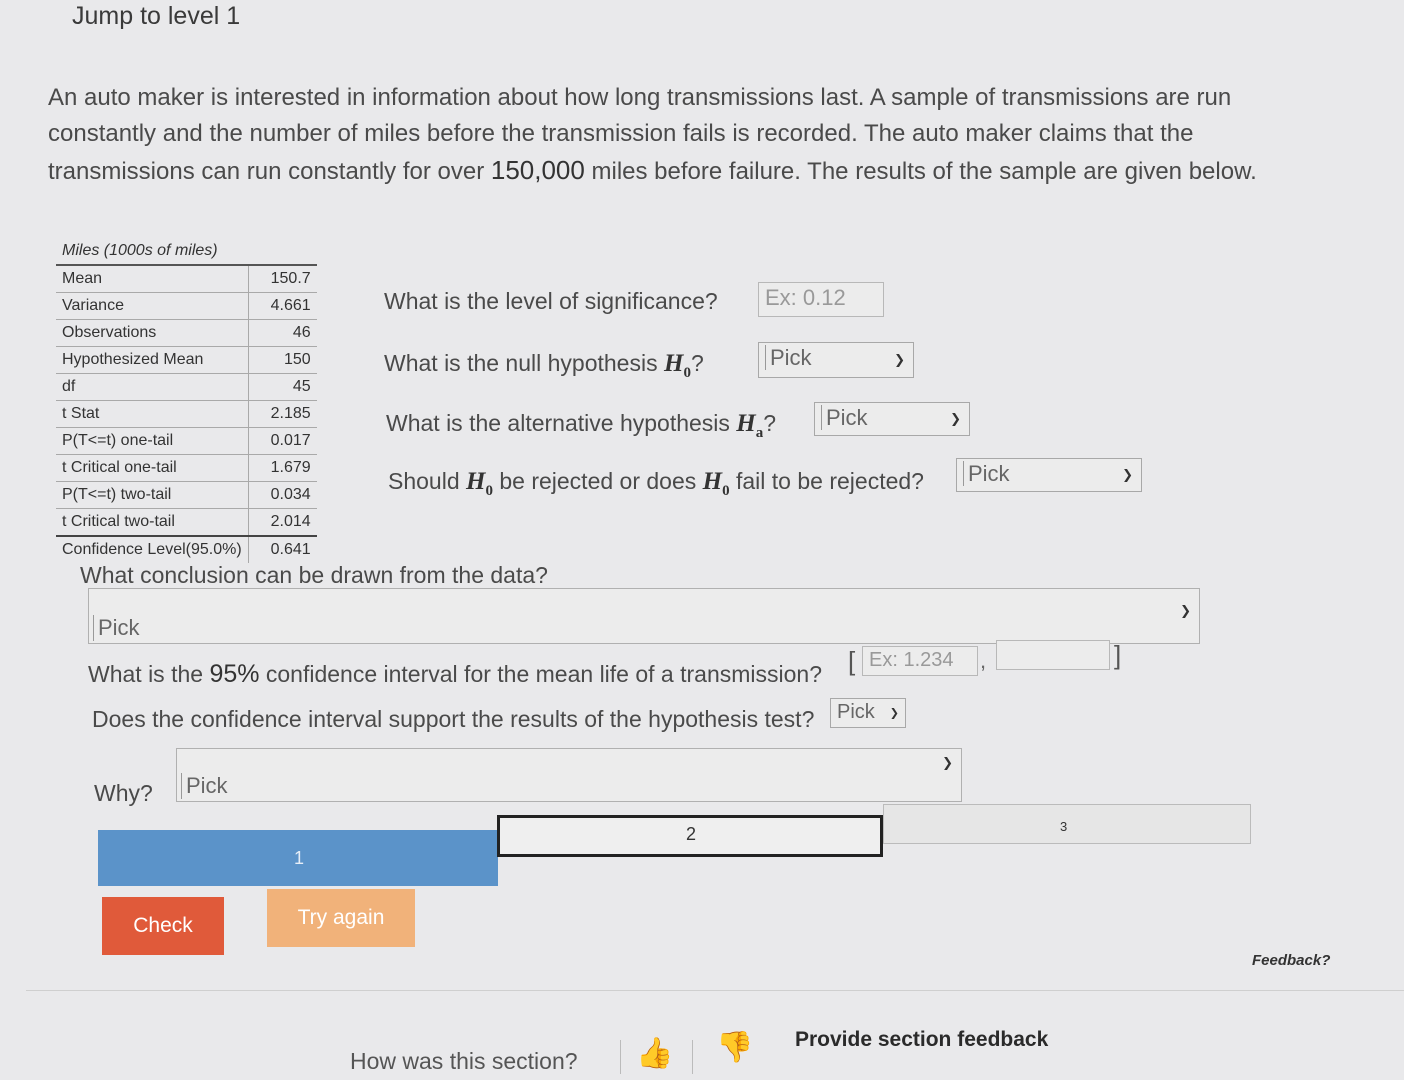  I want to click on ci-lower-input: Ex: 1.234, so click(920, 661).